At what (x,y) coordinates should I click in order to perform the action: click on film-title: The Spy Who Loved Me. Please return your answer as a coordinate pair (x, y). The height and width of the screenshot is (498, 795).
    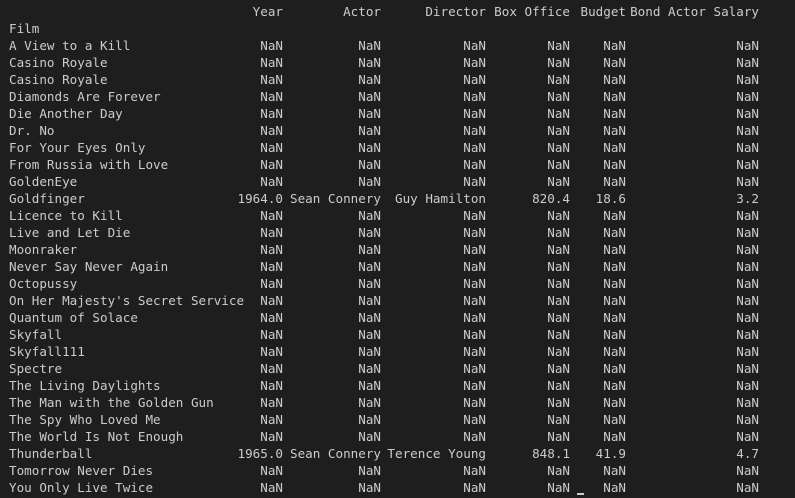
    Looking at the image, I should click on (85, 419).